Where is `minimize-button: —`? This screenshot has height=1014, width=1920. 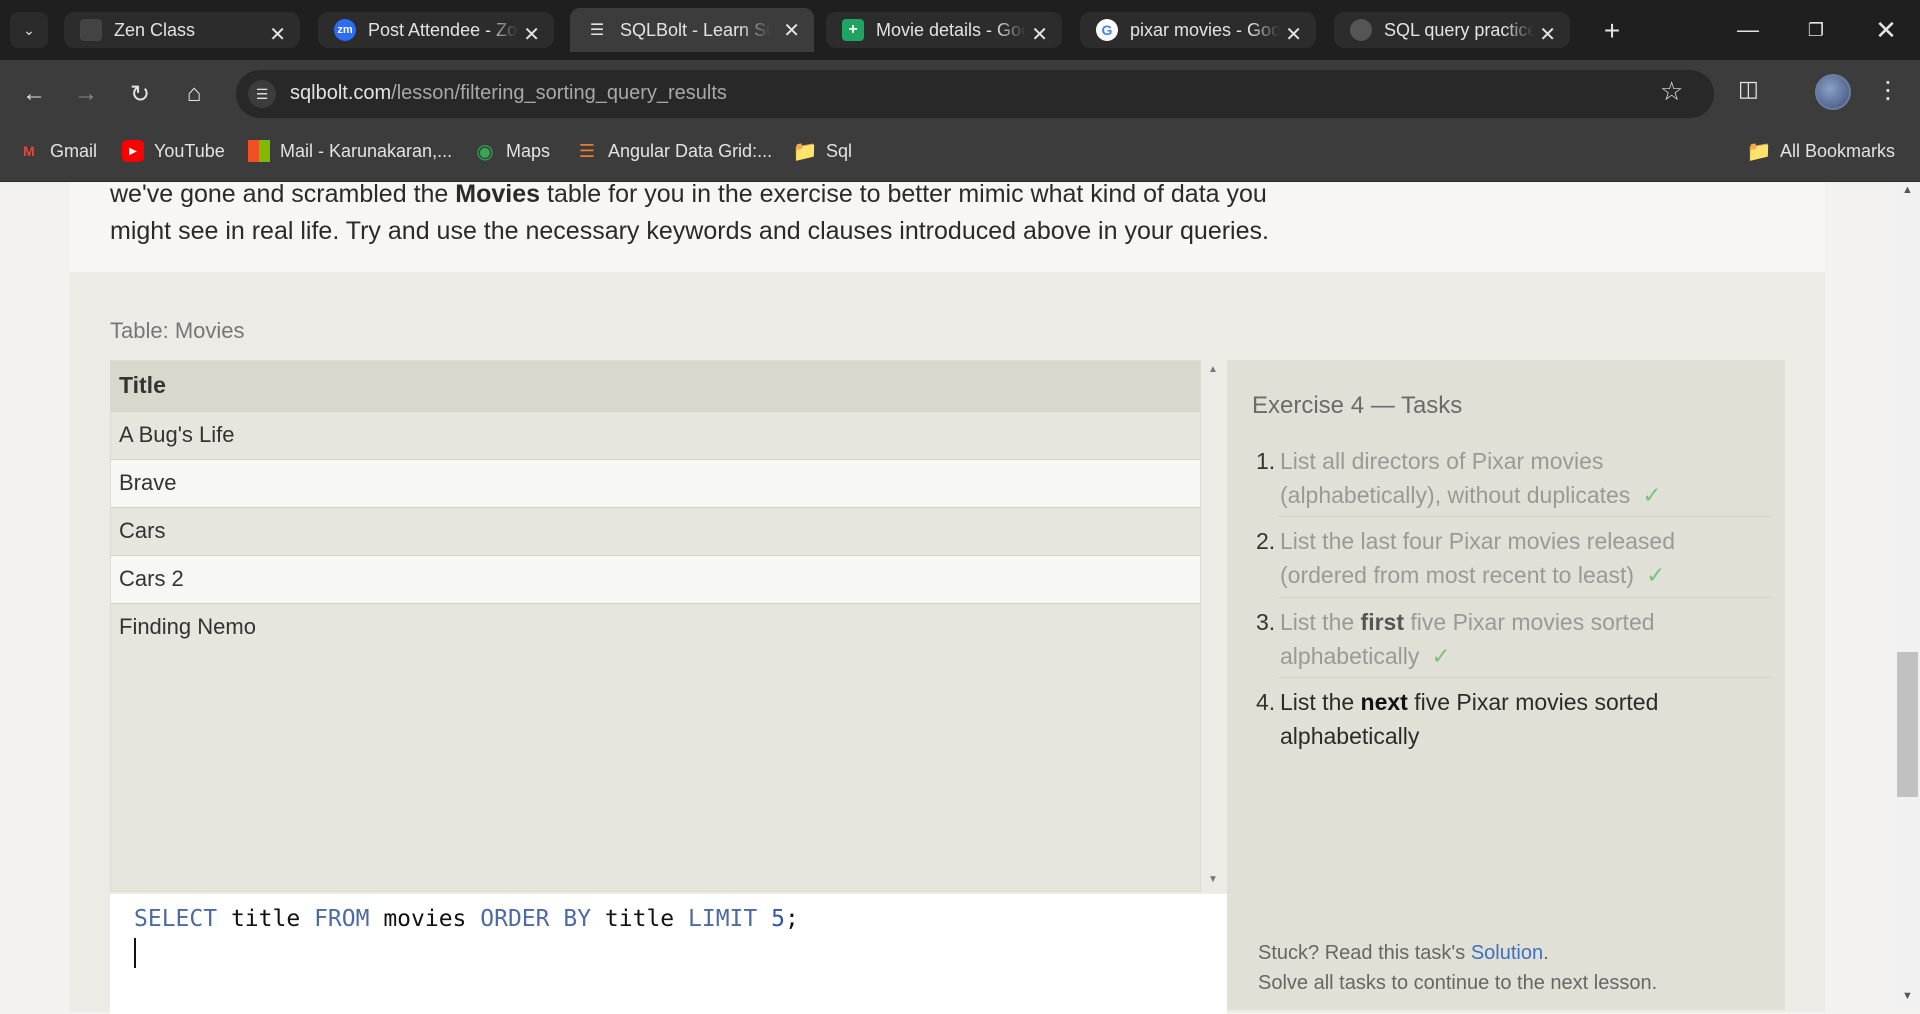 minimize-button: — is located at coordinates (1748, 30).